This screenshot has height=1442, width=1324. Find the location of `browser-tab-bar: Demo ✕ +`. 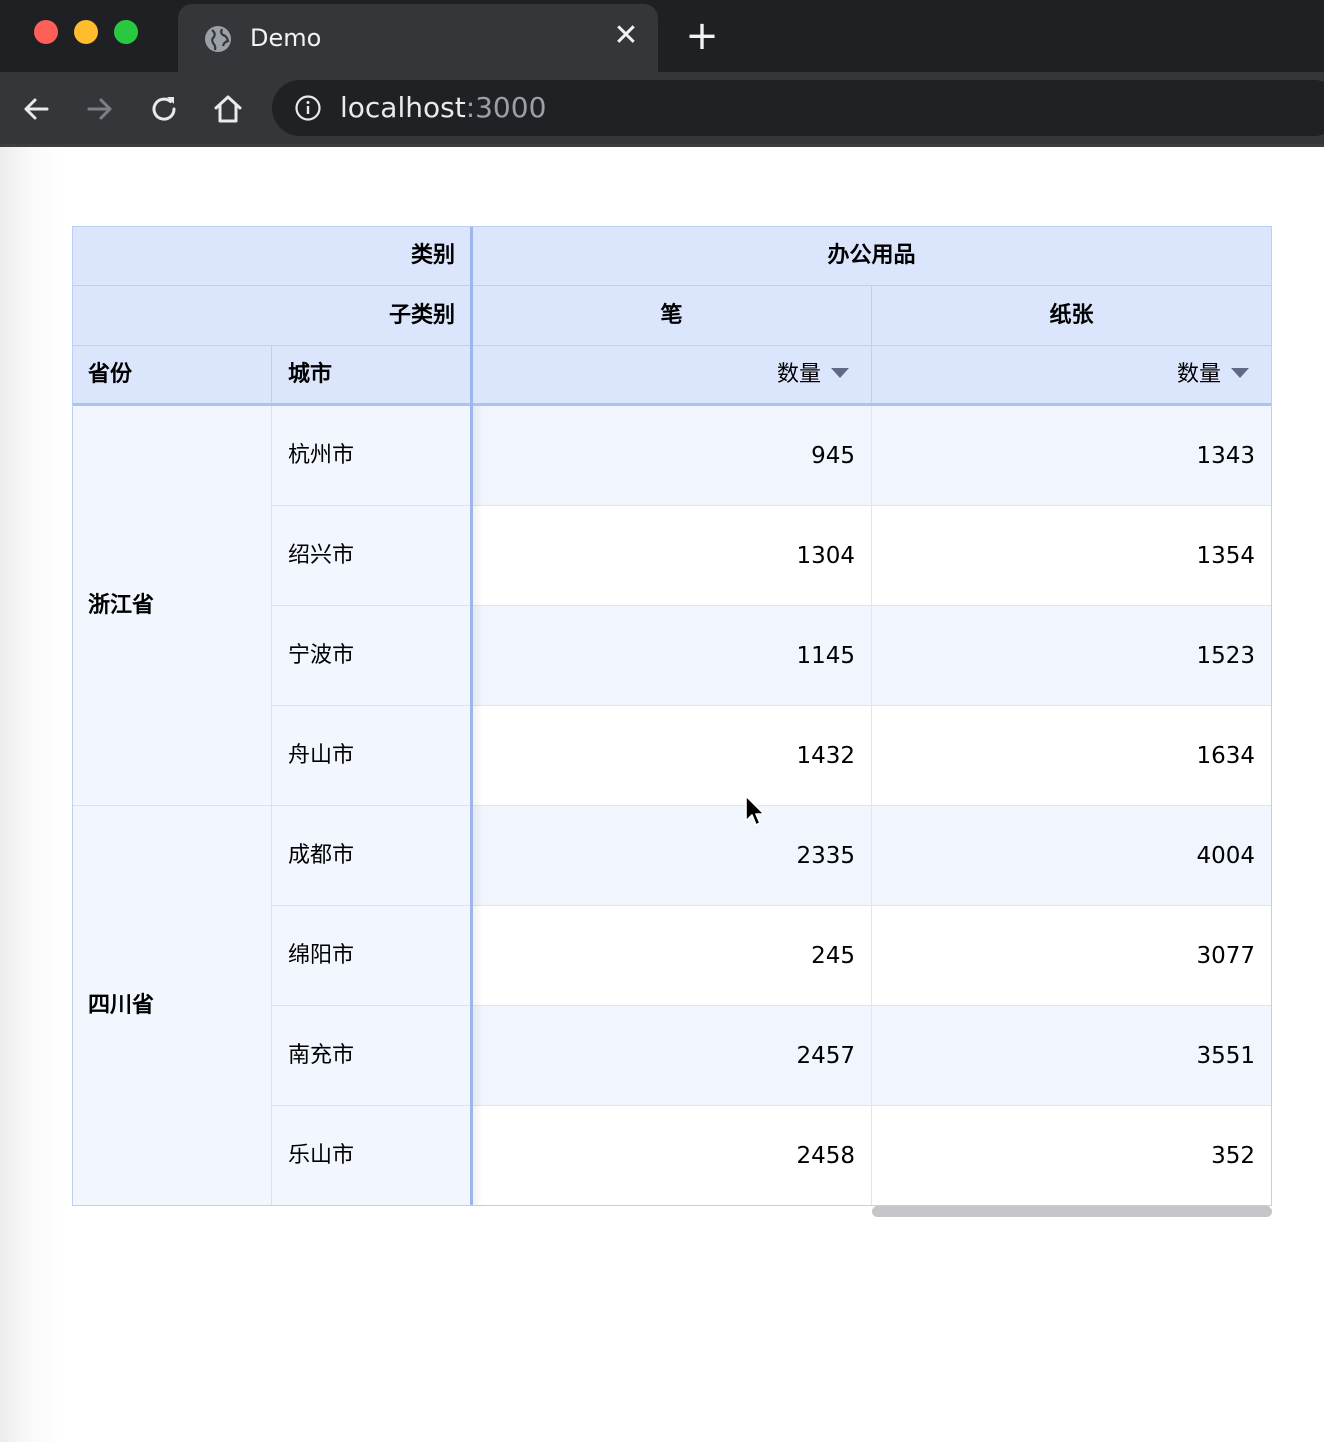

browser-tab-bar: Demo ✕ + is located at coordinates (662, 36).